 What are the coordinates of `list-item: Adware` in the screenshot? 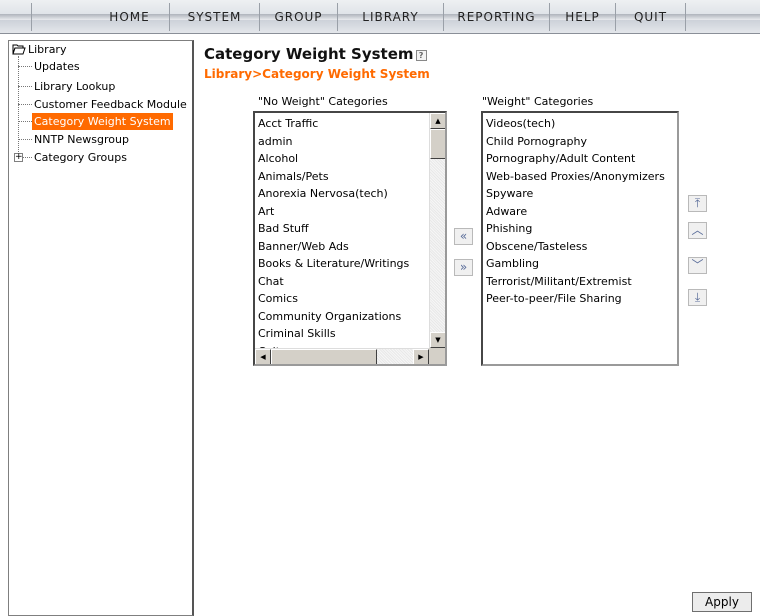 It's located at (506, 212).